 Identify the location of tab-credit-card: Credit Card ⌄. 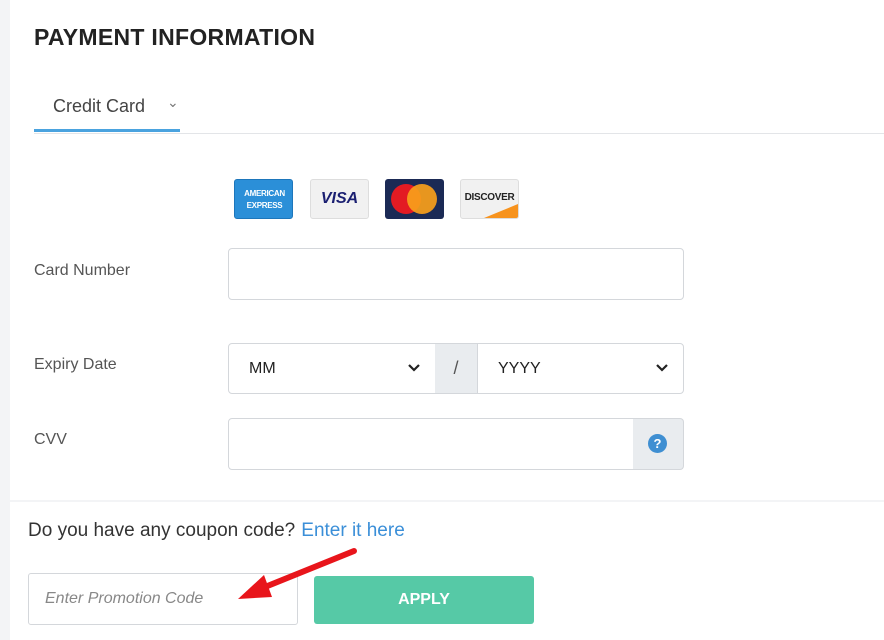
(107, 112).